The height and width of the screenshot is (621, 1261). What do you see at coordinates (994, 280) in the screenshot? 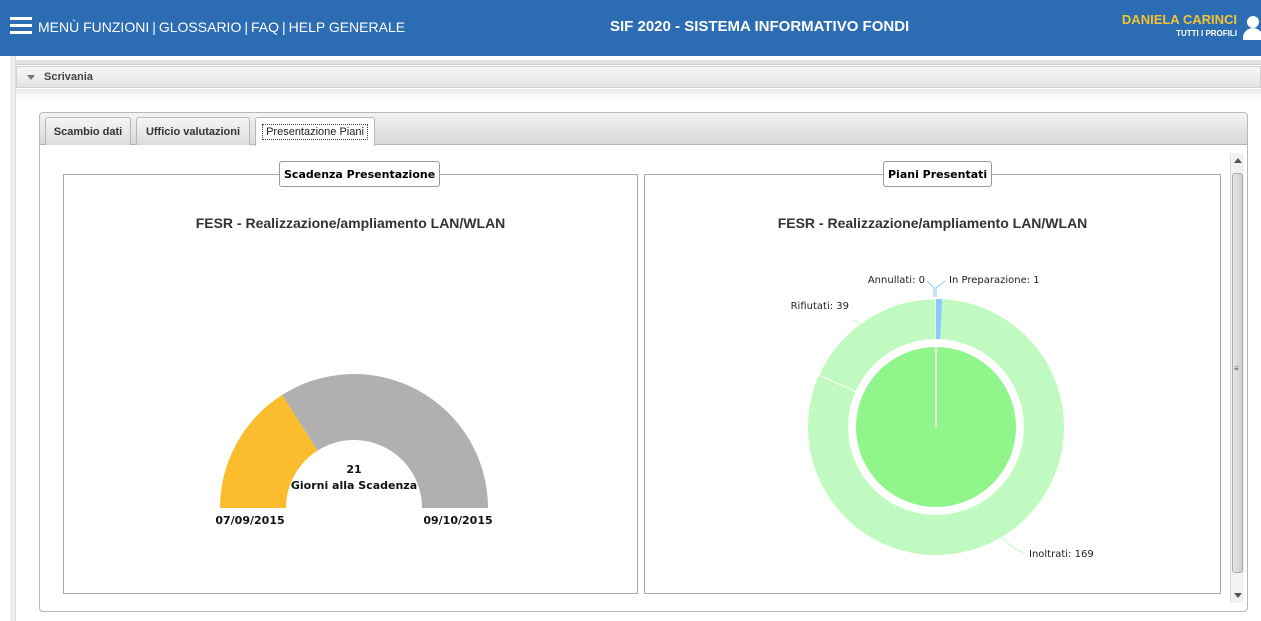
I see `label-in-preparazione: In Preparazione: 1` at bounding box center [994, 280].